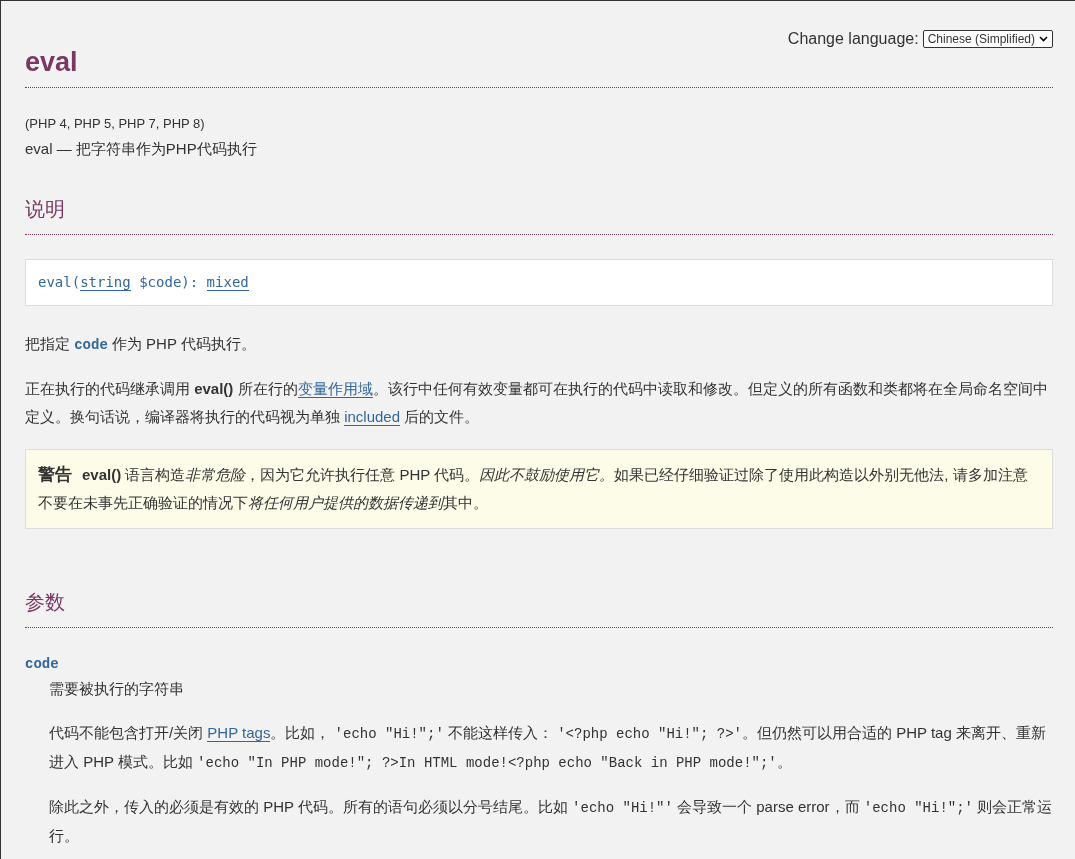  What do you see at coordinates (1043, 39) in the screenshot?
I see `chevron-down-icon` at bounding box center [1043, 39].